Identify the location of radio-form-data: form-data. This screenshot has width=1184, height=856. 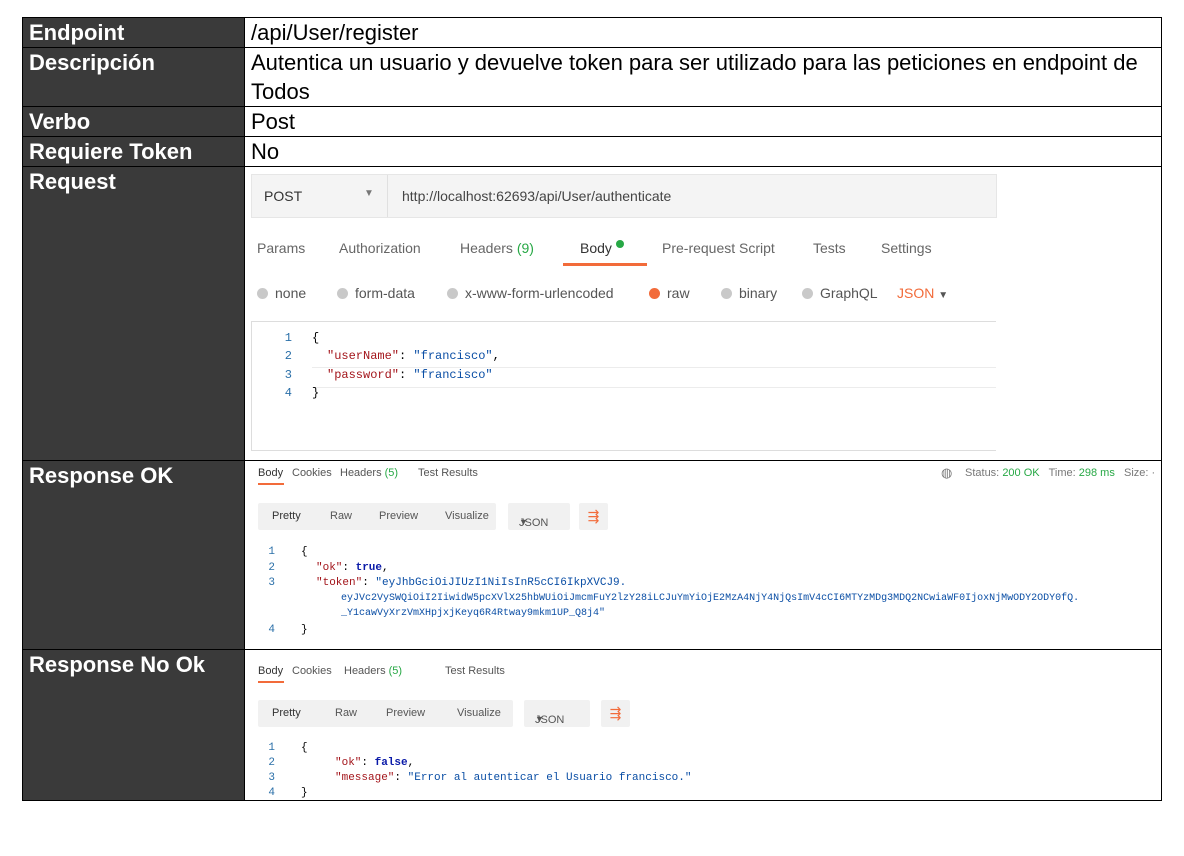
(376, 293).